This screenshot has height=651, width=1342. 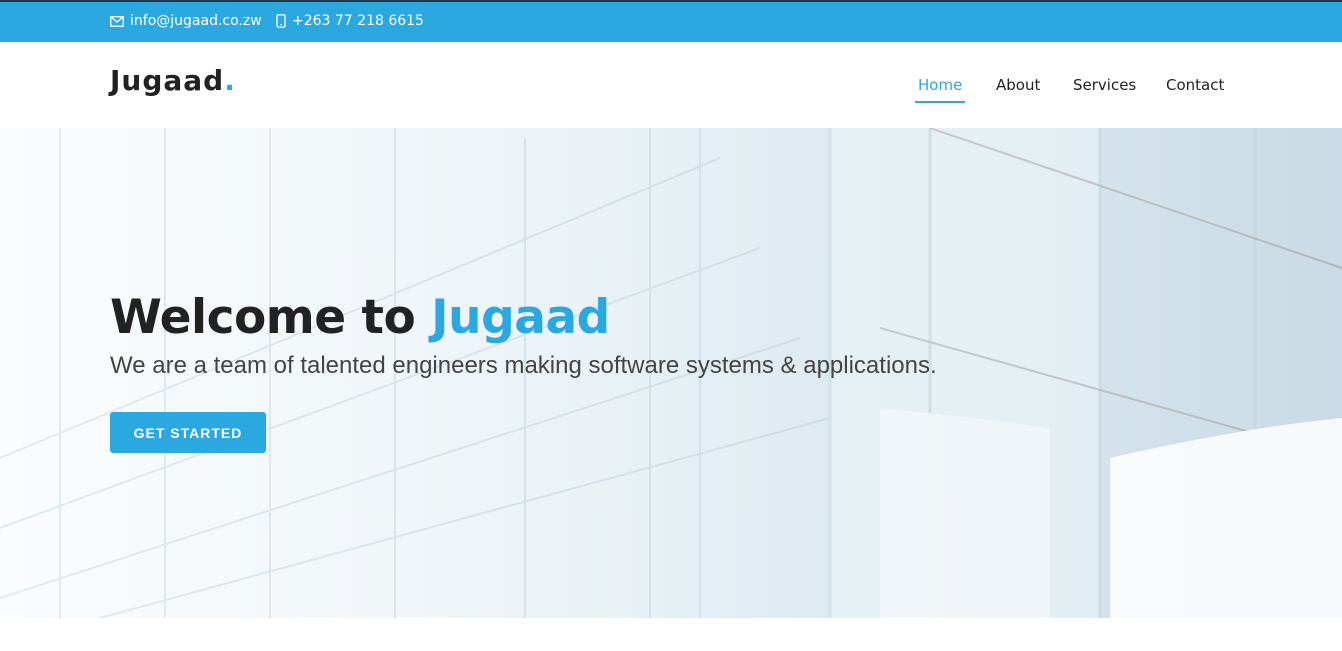 I want to click on top-contact-bar: info@jugaad.co.zw +263 77 218 6615, so click(x=671, y=21).